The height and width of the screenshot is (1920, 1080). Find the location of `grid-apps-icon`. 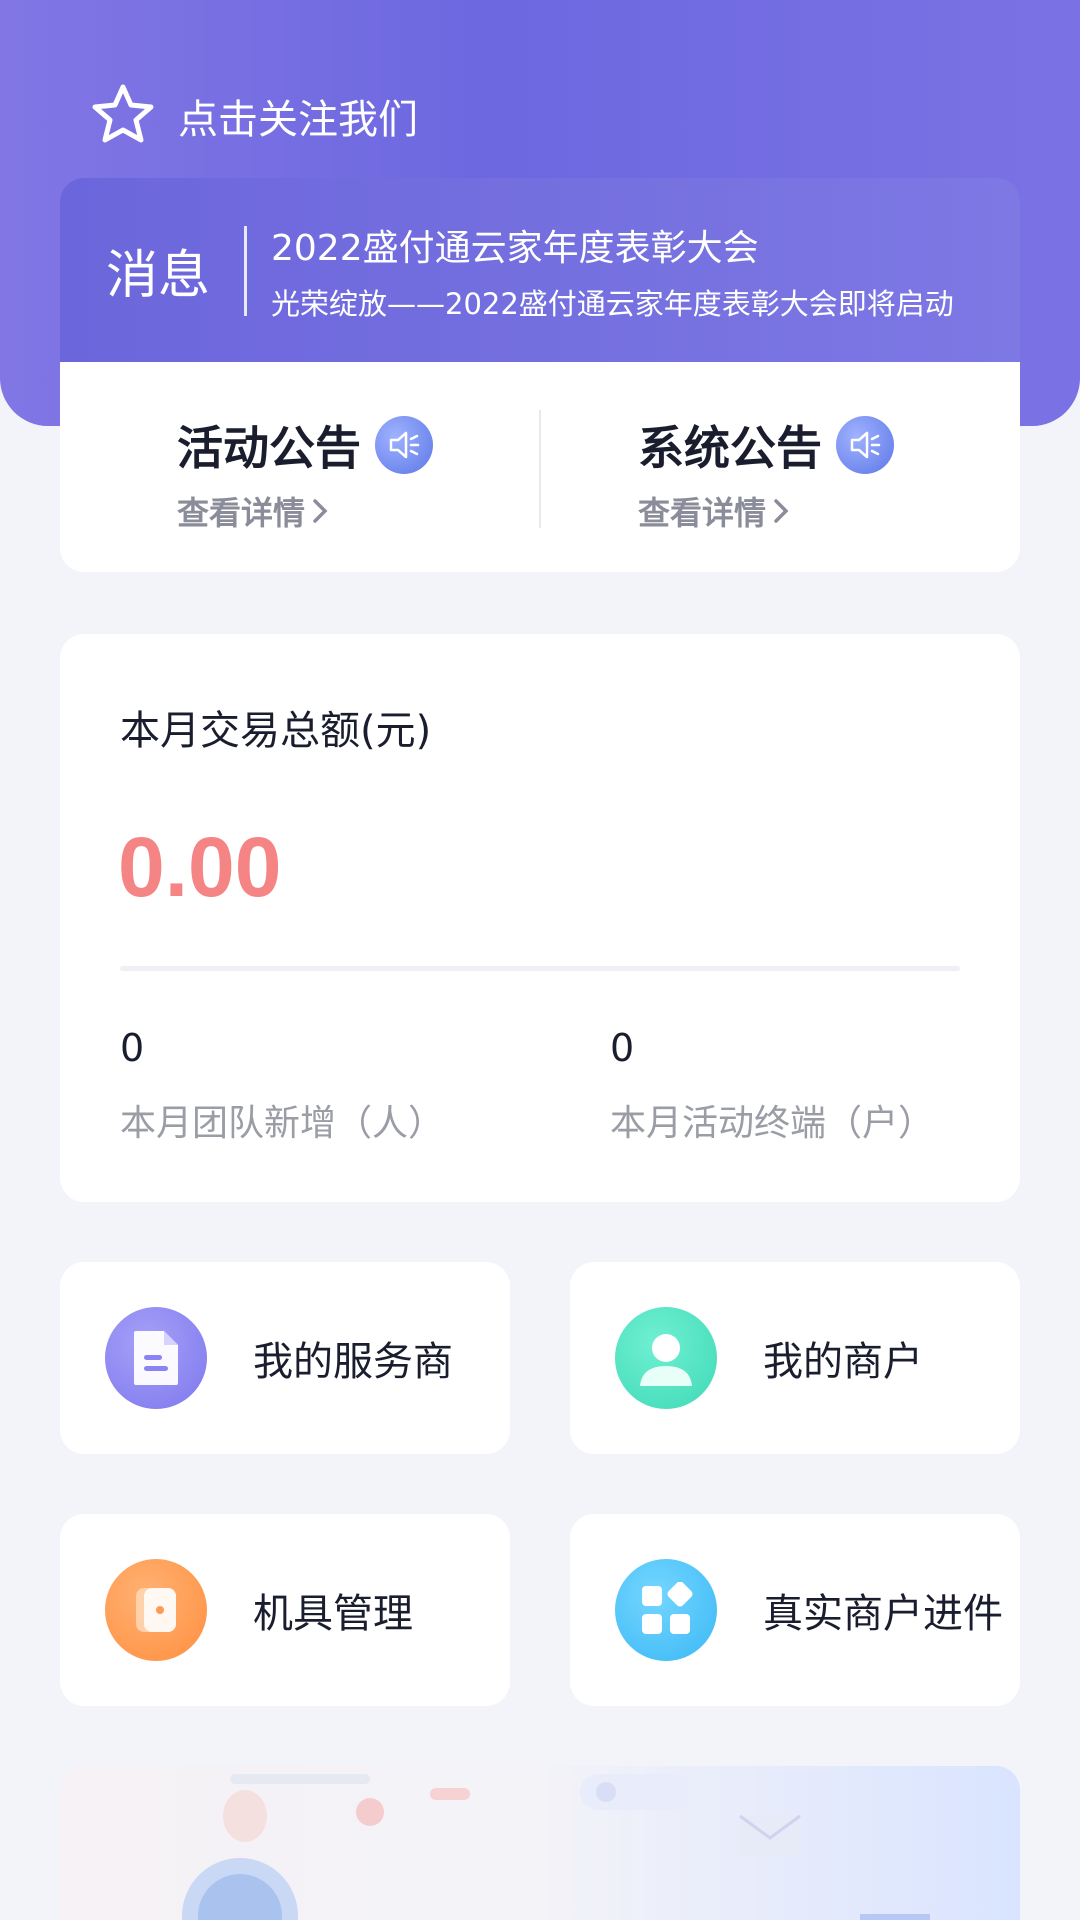

grid-apps-icon is located at coordinates (666, 1610).